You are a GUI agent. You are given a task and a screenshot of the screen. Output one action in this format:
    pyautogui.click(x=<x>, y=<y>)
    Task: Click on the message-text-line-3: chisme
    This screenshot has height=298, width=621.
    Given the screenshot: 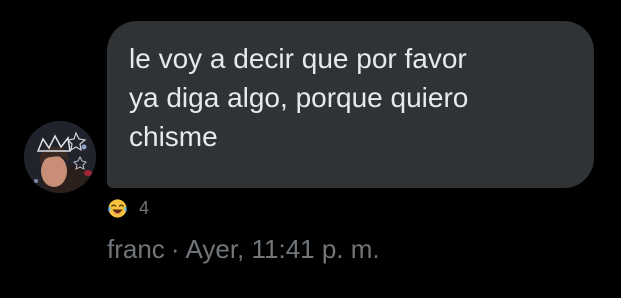 What is the action you would take?
    pyautogui.click(x=173, y=136)
    